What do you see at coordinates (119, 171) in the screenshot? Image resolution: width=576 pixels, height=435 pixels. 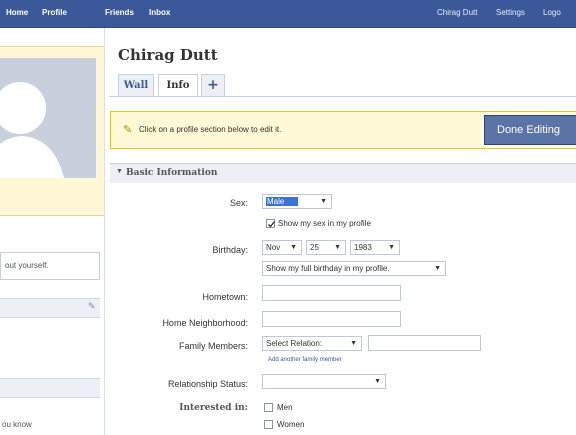 I see `collapse-triangle-icon: ▼` at bounding box center [119, 171].